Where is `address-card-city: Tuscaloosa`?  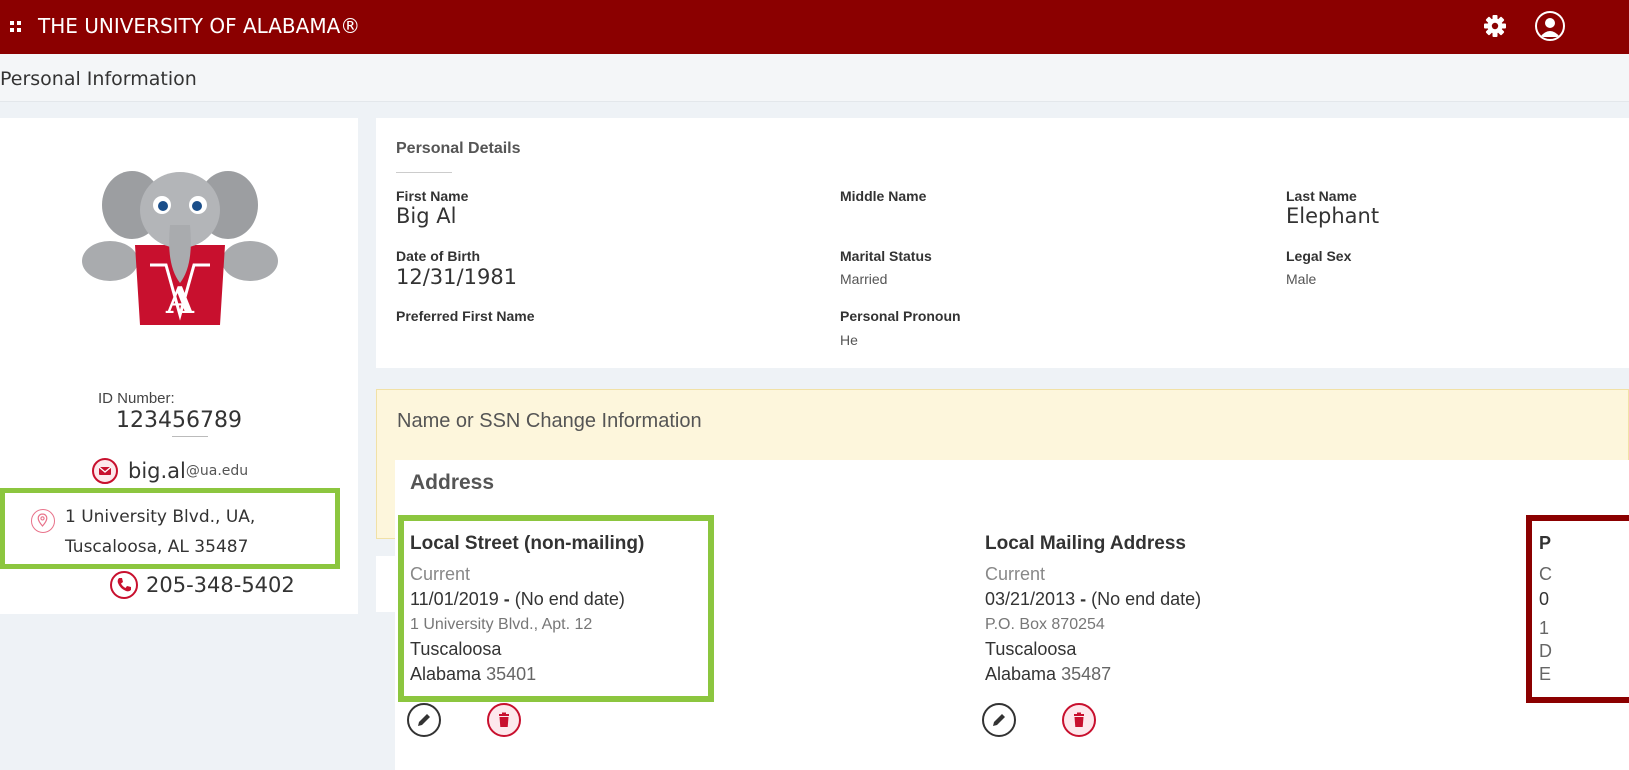 address-card-city: Tuscaloosa is located at coordinates (1031, 649).